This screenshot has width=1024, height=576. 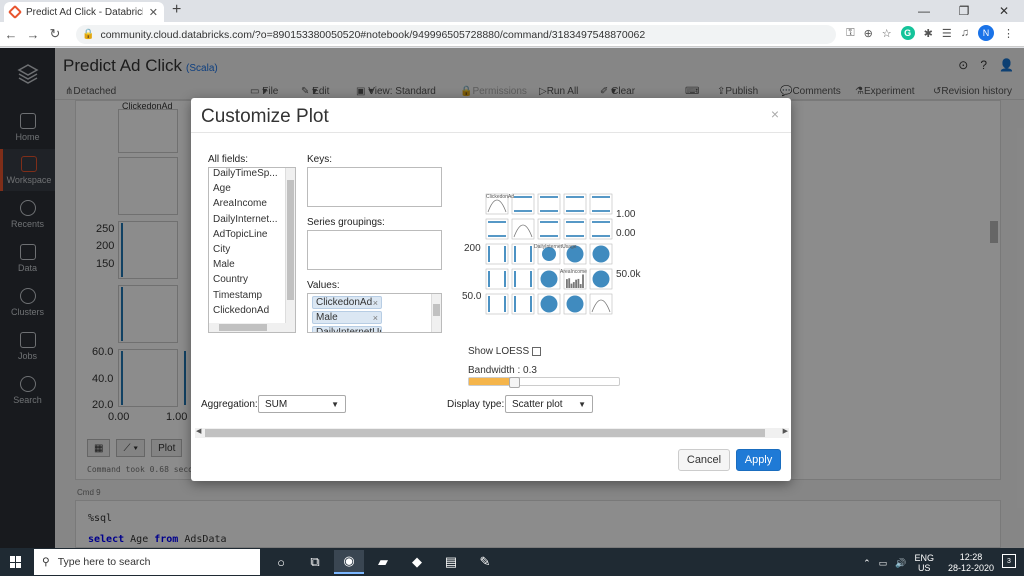 I want to click on preview-axis-label: 1.00, so click(x=626, y=214).